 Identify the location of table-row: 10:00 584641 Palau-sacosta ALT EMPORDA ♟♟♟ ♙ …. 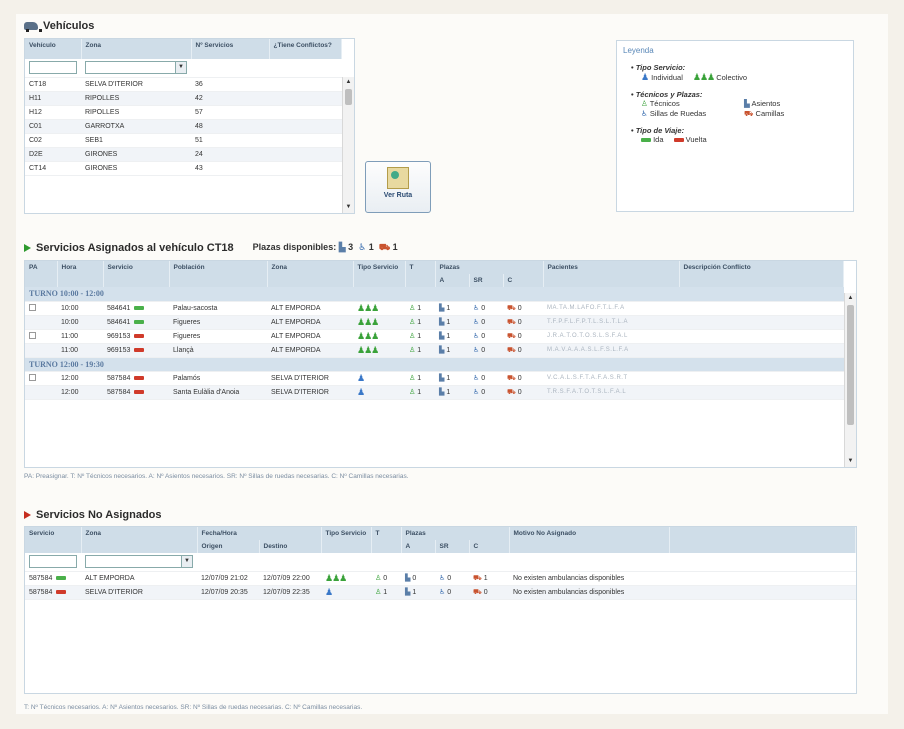
(434, 308).